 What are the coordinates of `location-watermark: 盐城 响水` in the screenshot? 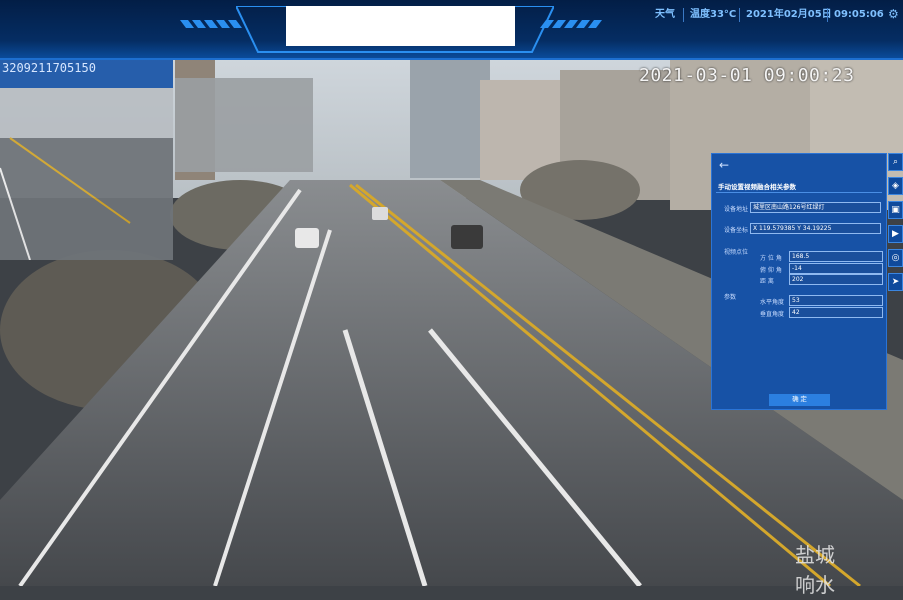 It's located at (815, 570).